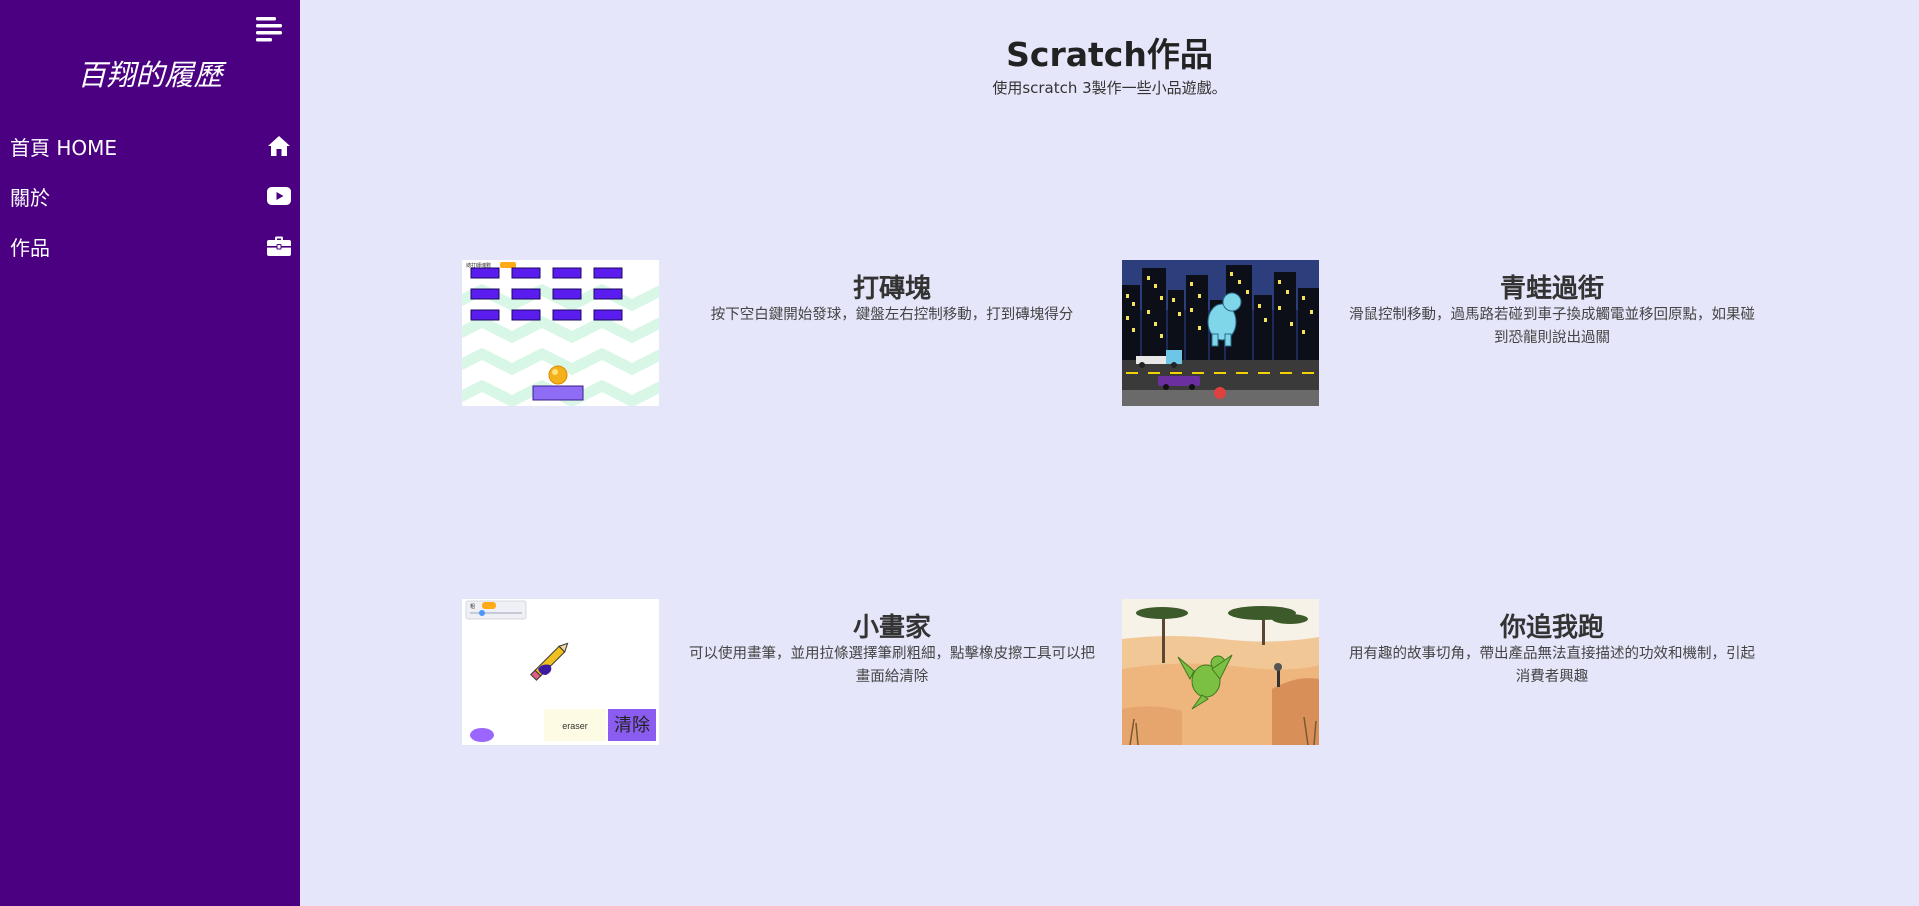 The width and height of the screenshot is (1919, 906). What do you see at coordinates (150, 196) in the screenshot?
I see `nav-item-about: 關於` at bounding box center [150, 196].